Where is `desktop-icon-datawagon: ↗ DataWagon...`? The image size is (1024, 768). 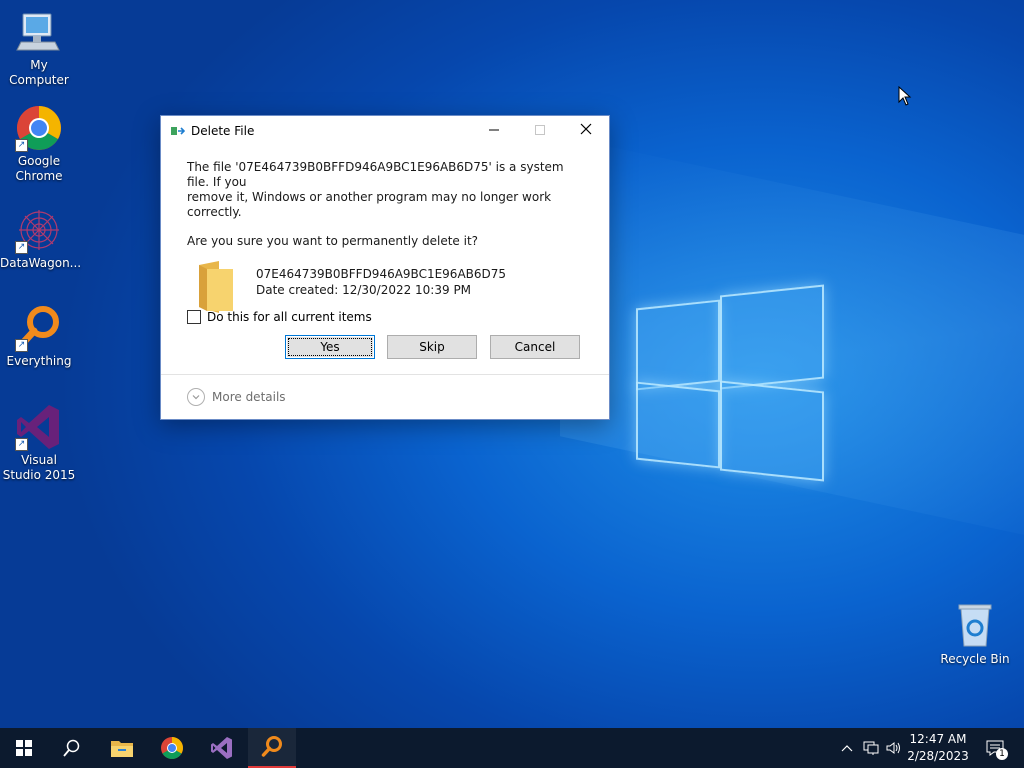
desktop-icon-datawagon: ↗ DataWagon... is located at coordinates (41, 238).